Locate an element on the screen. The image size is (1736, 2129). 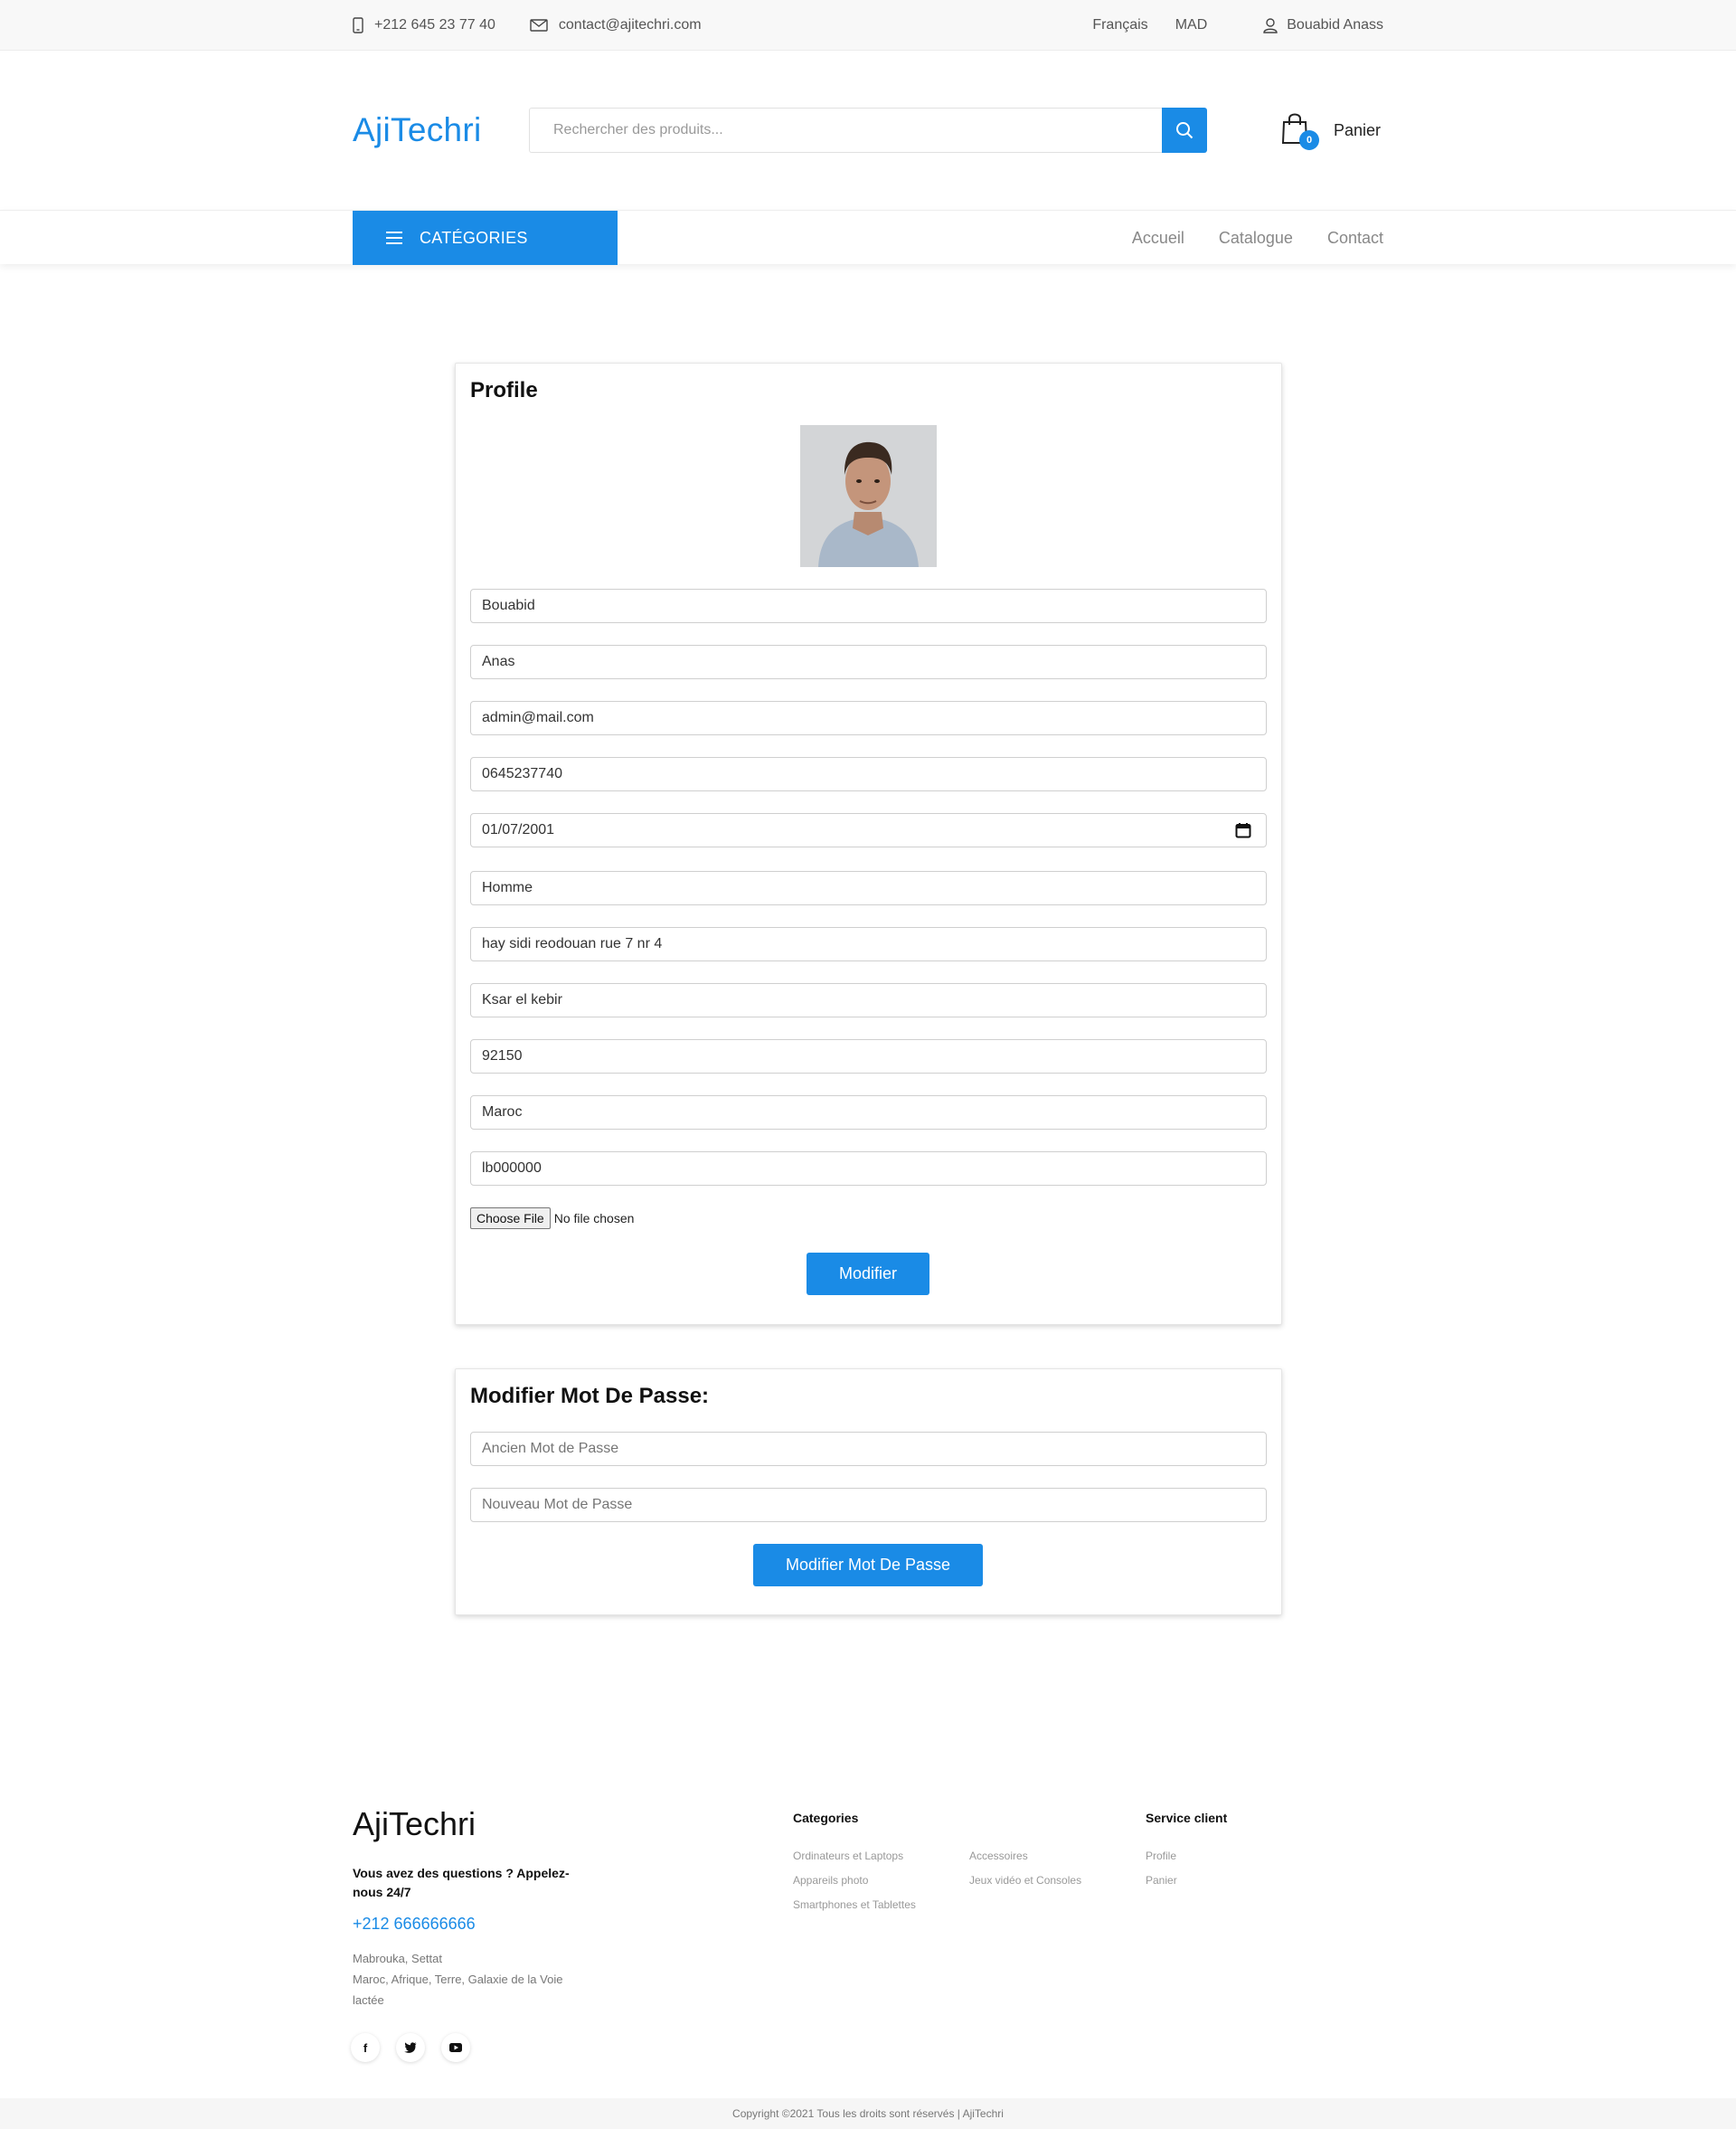
header: AjiTechri 0 Panier is located at coordinates (868, 130).